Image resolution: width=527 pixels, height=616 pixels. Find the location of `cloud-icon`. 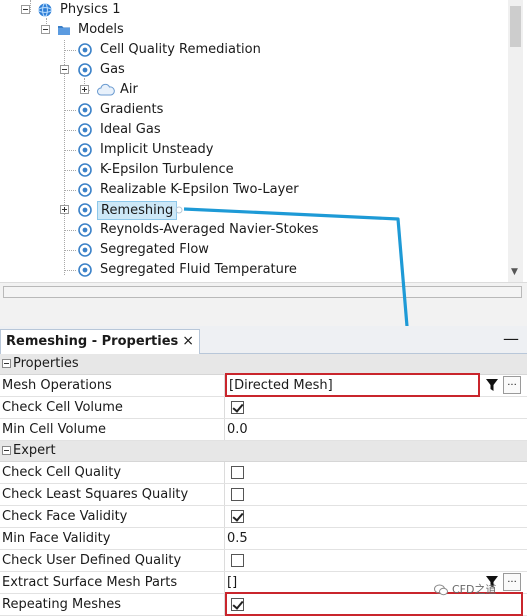

cloud-icon is located at coordinates (106, 89).